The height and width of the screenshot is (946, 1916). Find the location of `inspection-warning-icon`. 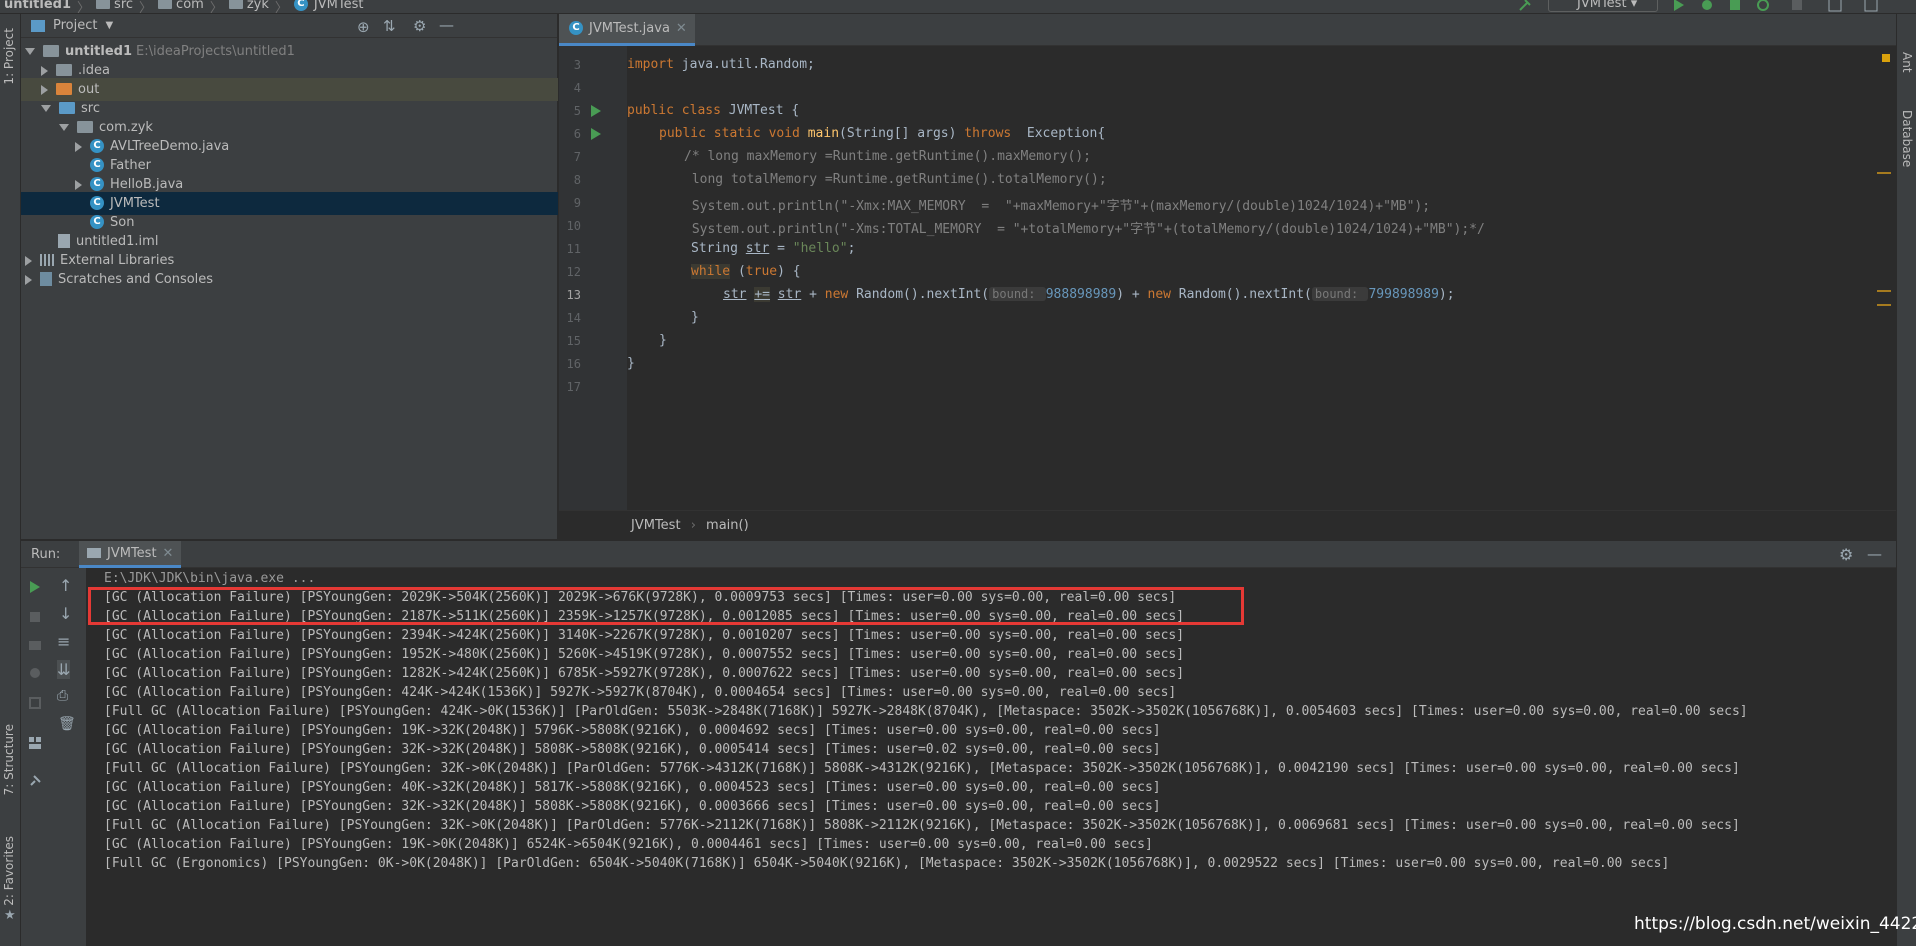

inspection-warning-icon is located at coordinates (1886, 58).